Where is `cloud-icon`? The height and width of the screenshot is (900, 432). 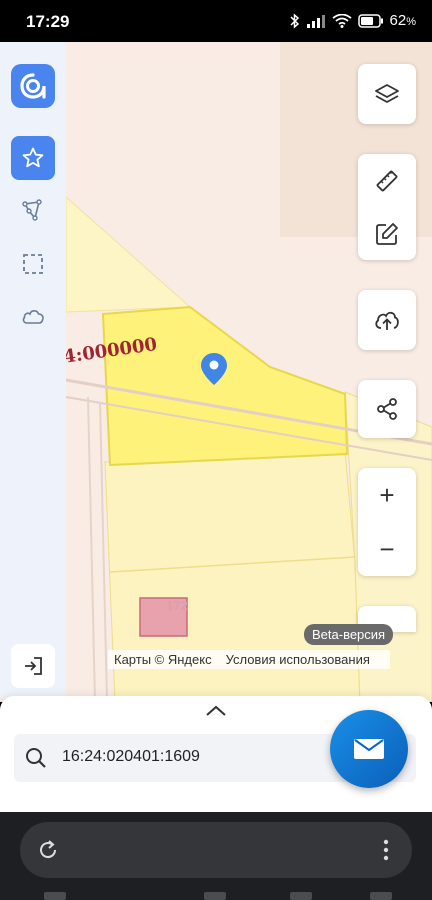
cloud-icon is located at coordinates (33, 317).